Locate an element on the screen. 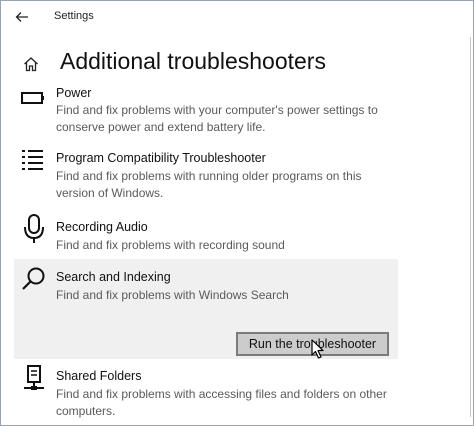  troubleshooter-title: Power is located at coordinates (74, 93).